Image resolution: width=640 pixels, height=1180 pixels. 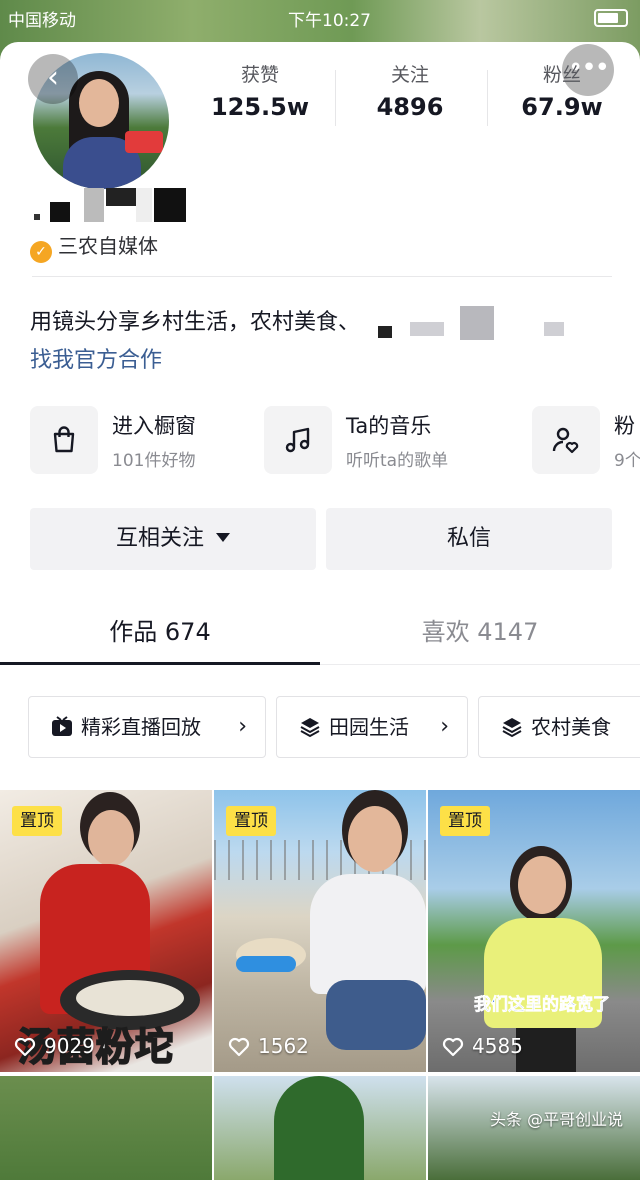 I want to click on video-thumbnail-3: 置顶 我们这里的路宽了 4585, so click(x=534, y=931).